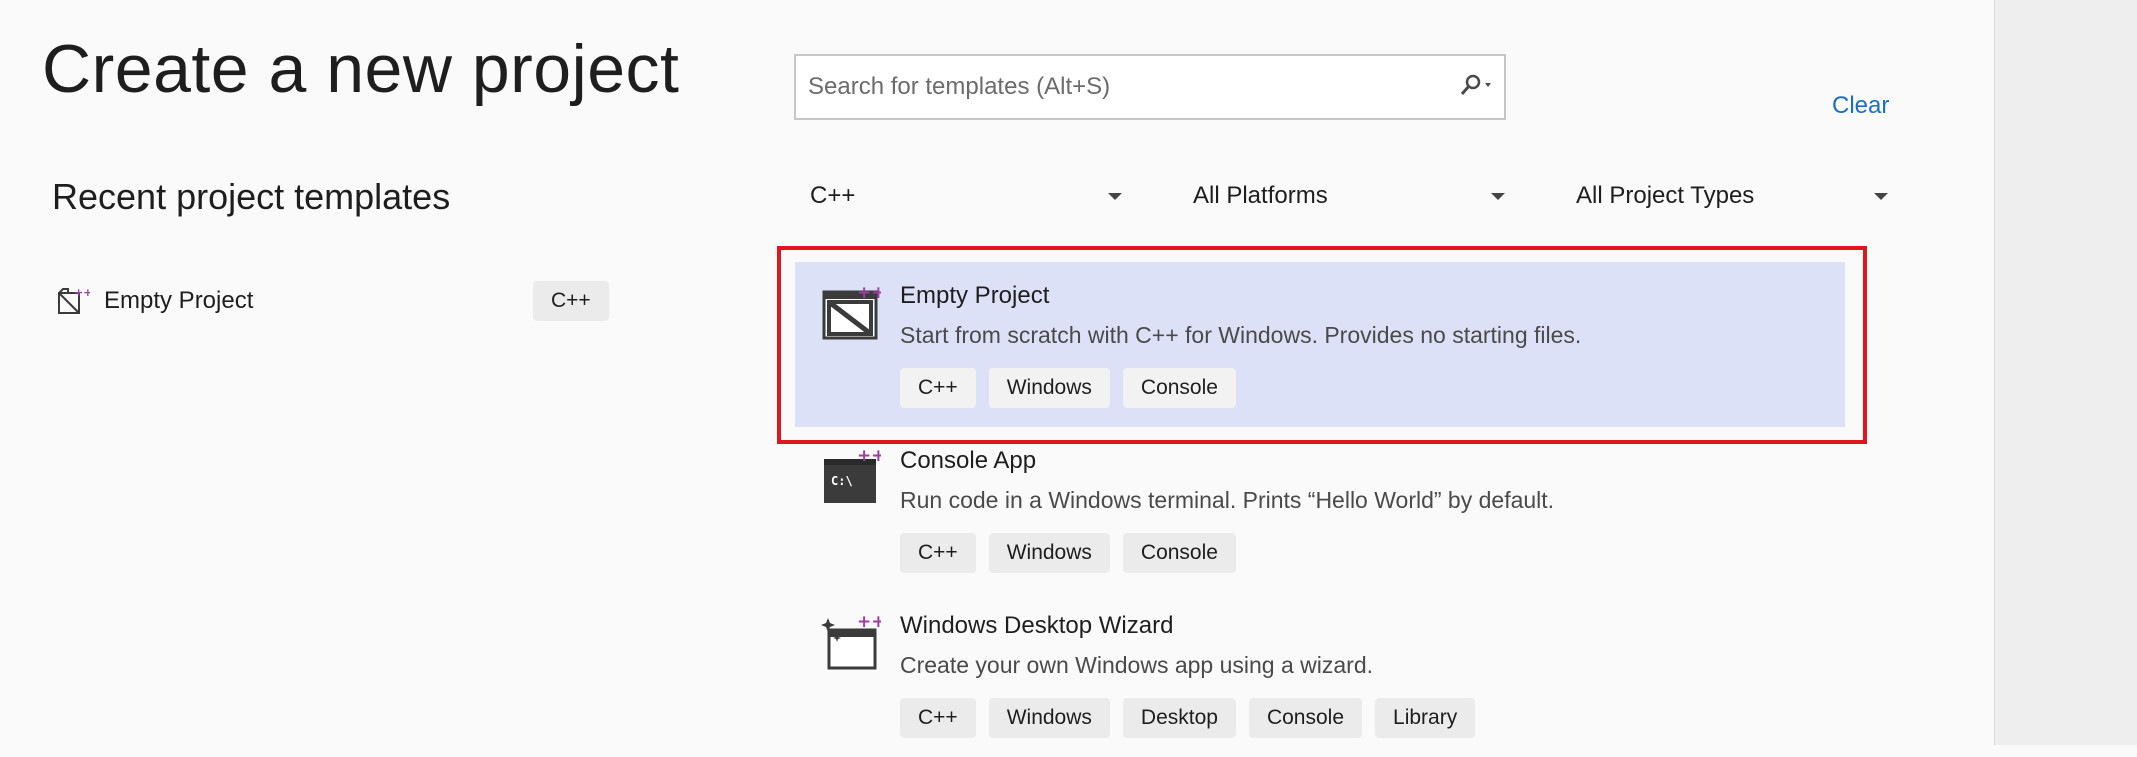 The image size is (2137, 757). Describe the element at coordinates (179, 300) in the screenshot. I see `recent-item-label: Empty Project` at that location.